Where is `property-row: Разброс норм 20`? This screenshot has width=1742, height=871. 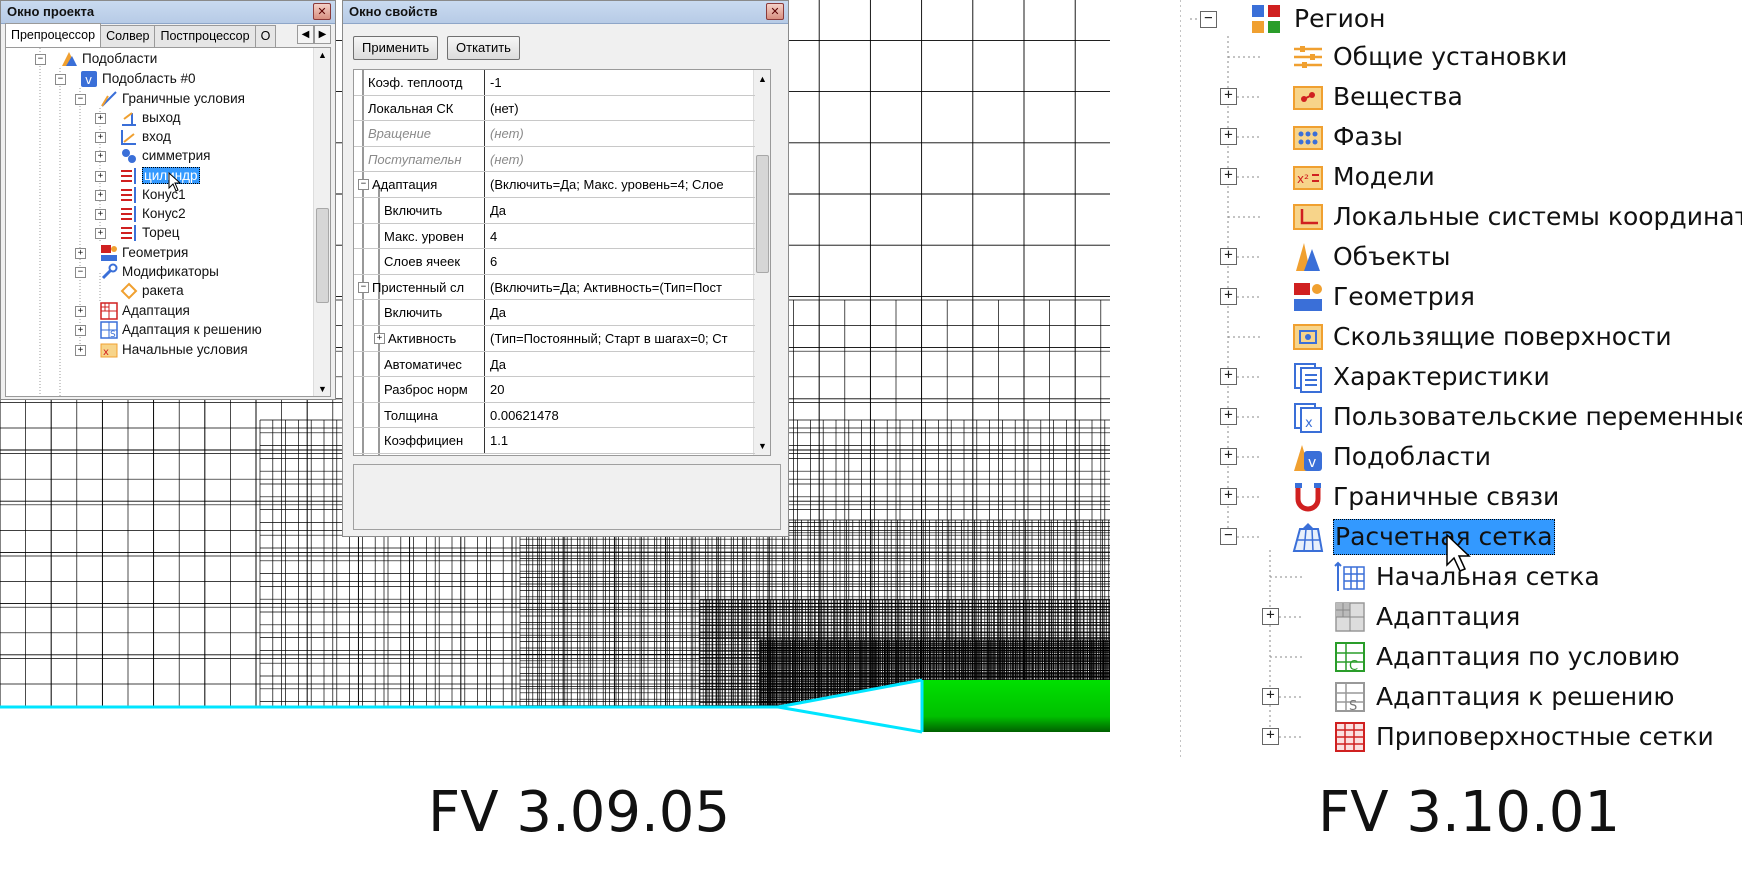 property-row: Разброс норм 20 is located at coordinates (554, 390).